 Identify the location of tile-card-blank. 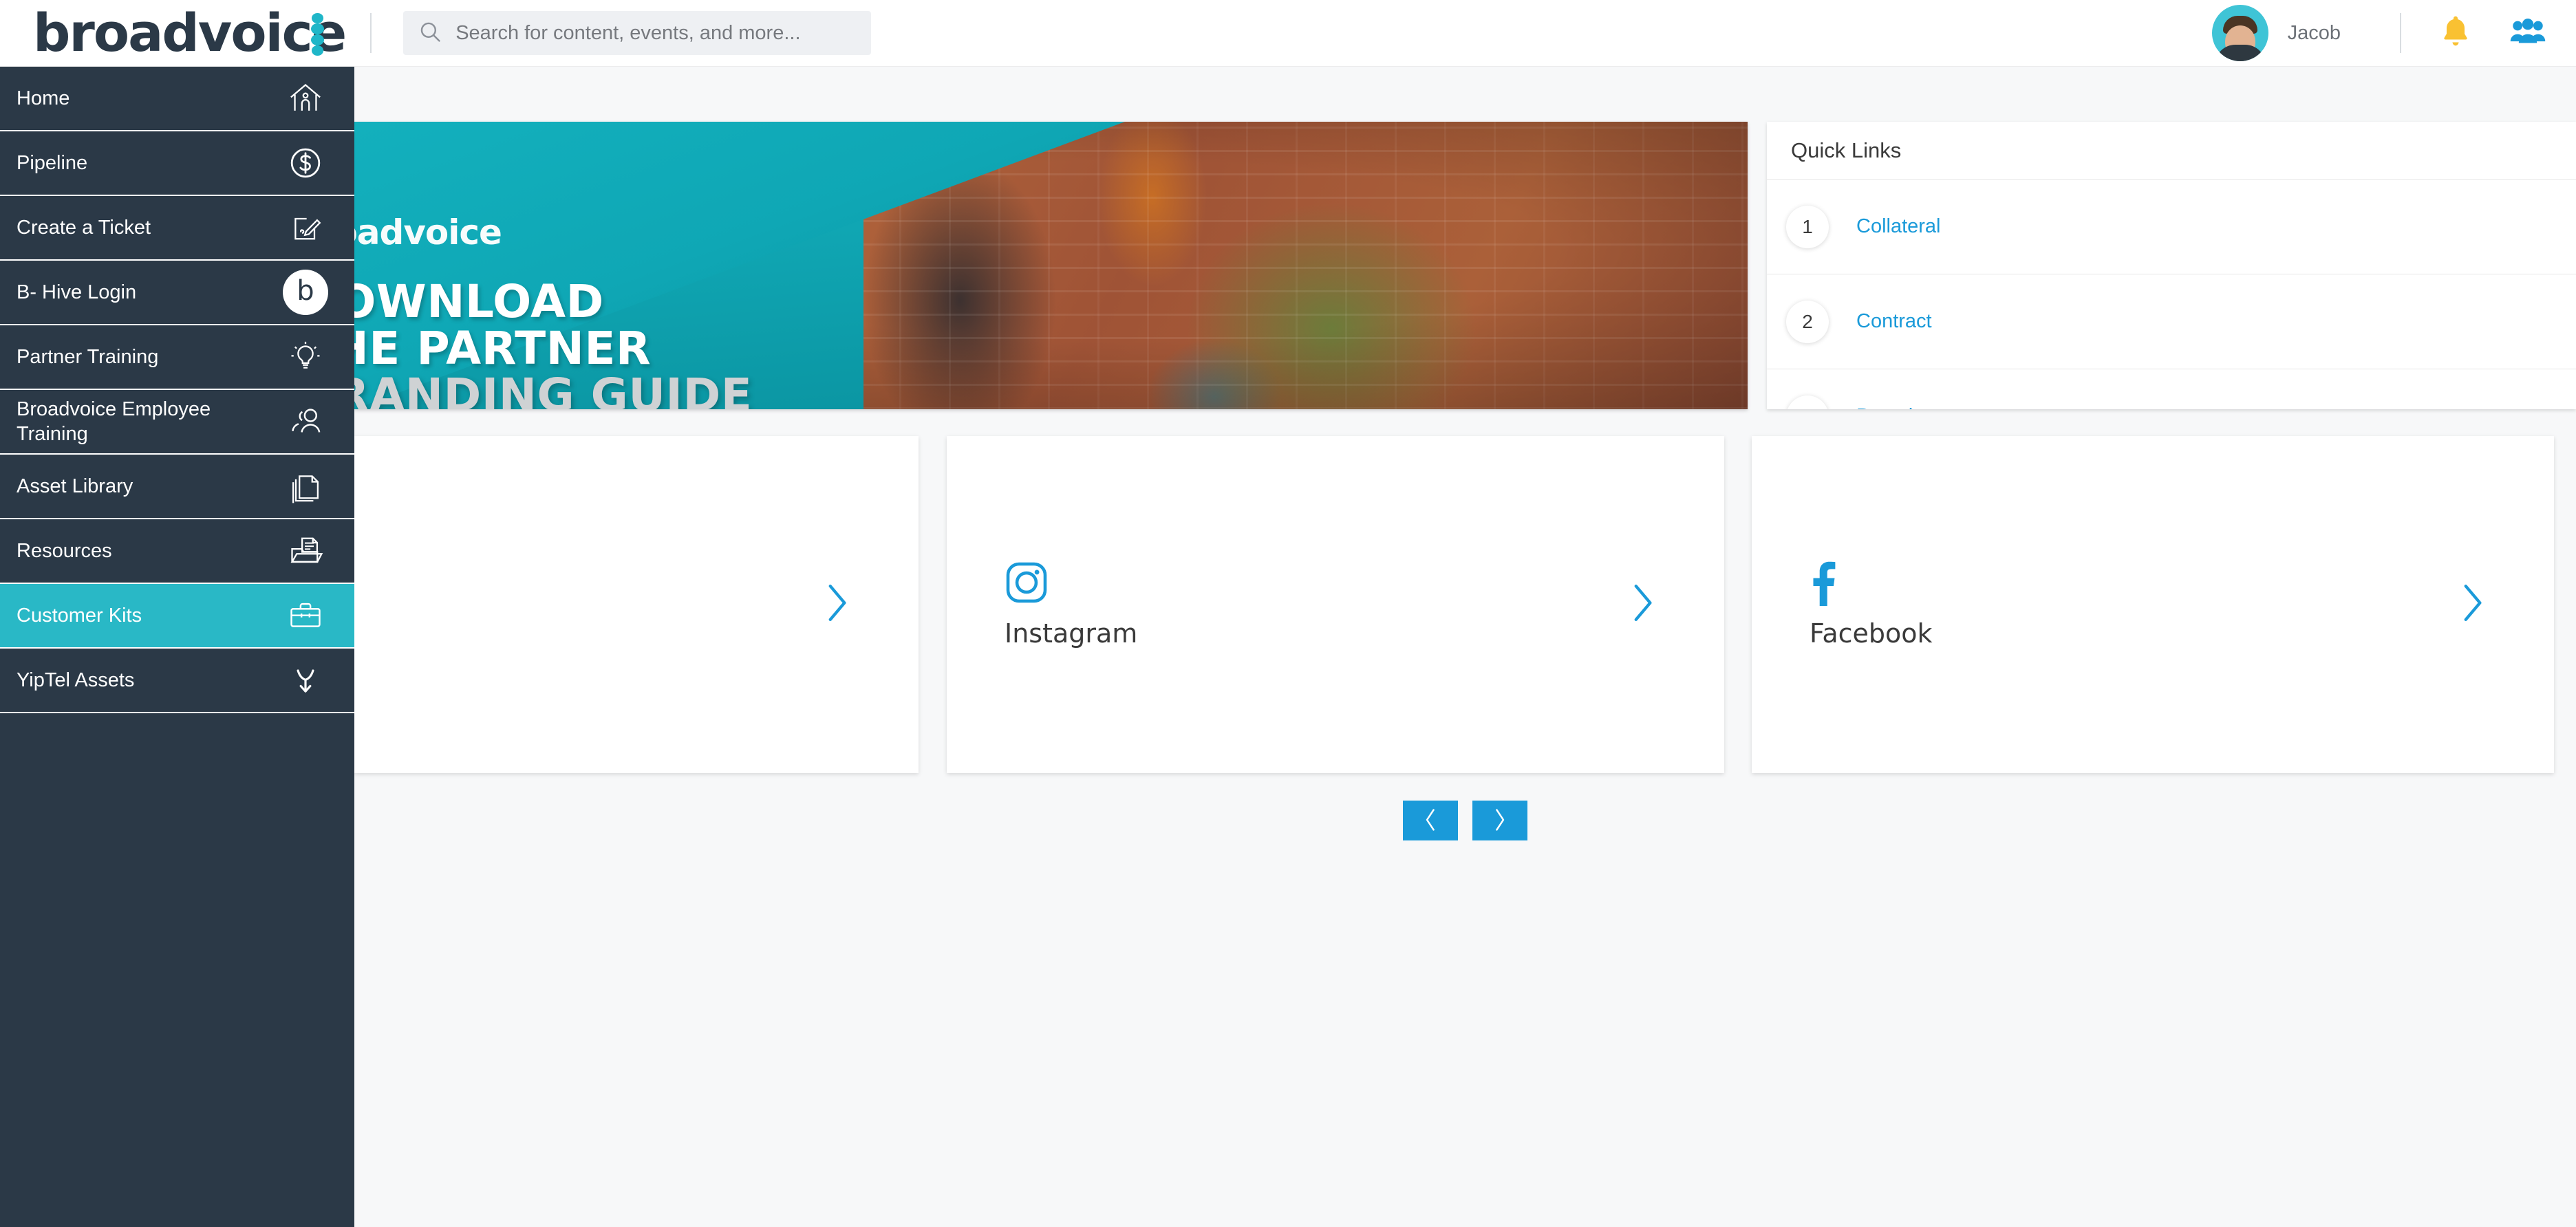
(636, 604).